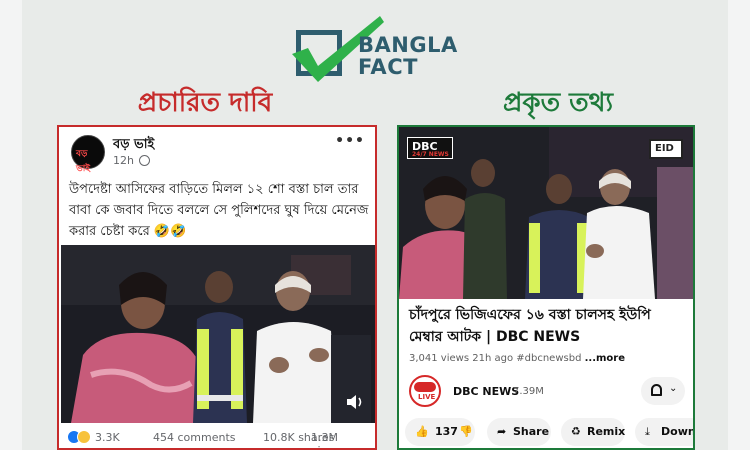 The width and height of the screenshot is (750, 450). I want to click on download-button: ⤓ Downlo, so click(665, 432).